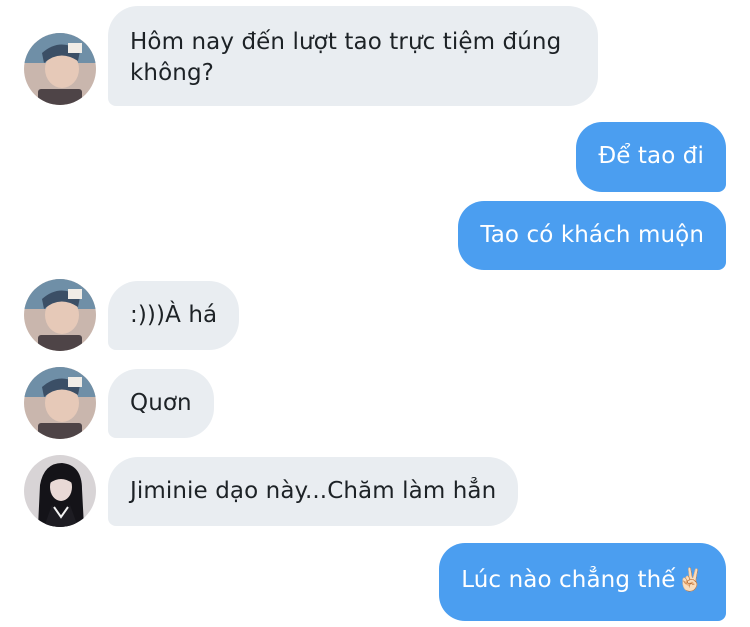 This screenshot has width=750, height=627. What do you see at coordinates (568, 580) in the screenshot?
I see `message-text: Lúc nào chẳng thế` at bounding box center [568, 580].